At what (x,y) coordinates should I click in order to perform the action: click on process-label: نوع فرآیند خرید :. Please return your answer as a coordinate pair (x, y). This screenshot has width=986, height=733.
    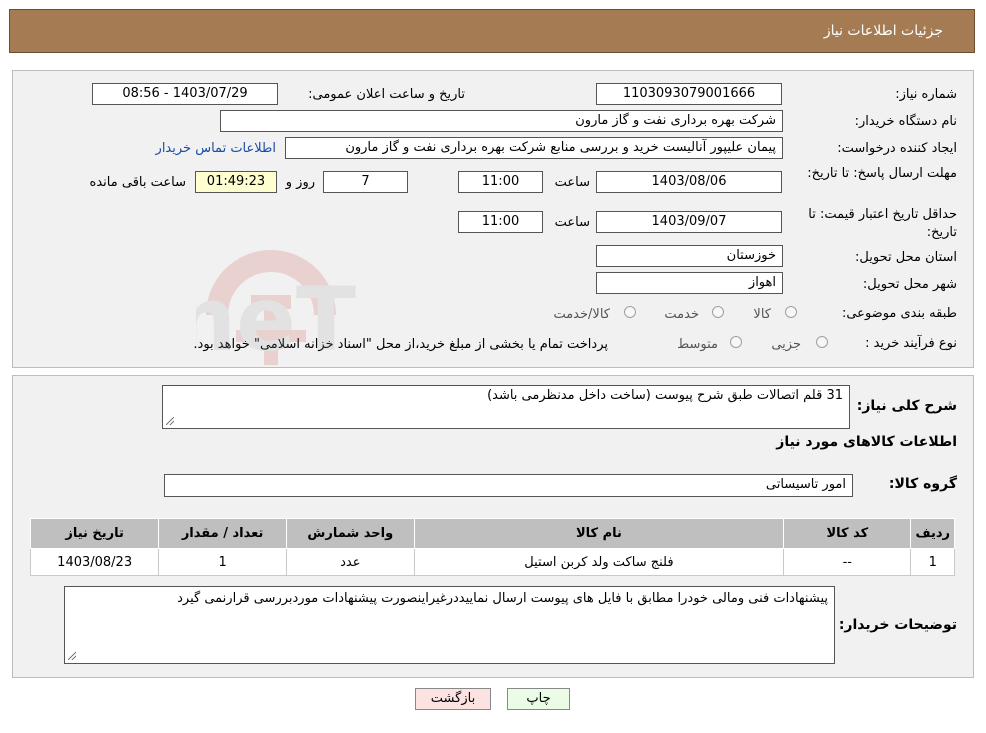
    Looking at the image, I should click on (911, 343).